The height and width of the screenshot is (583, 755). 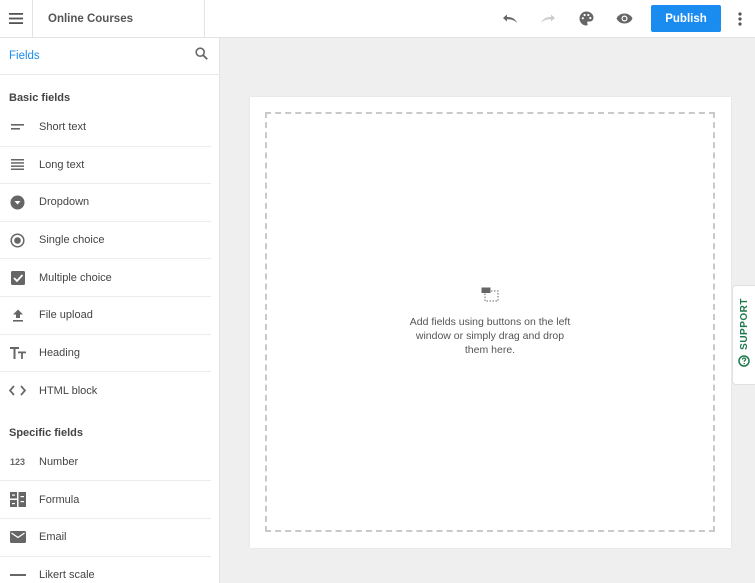 I want to click on drop-placeholder-icon, so click(x=490, y=297).